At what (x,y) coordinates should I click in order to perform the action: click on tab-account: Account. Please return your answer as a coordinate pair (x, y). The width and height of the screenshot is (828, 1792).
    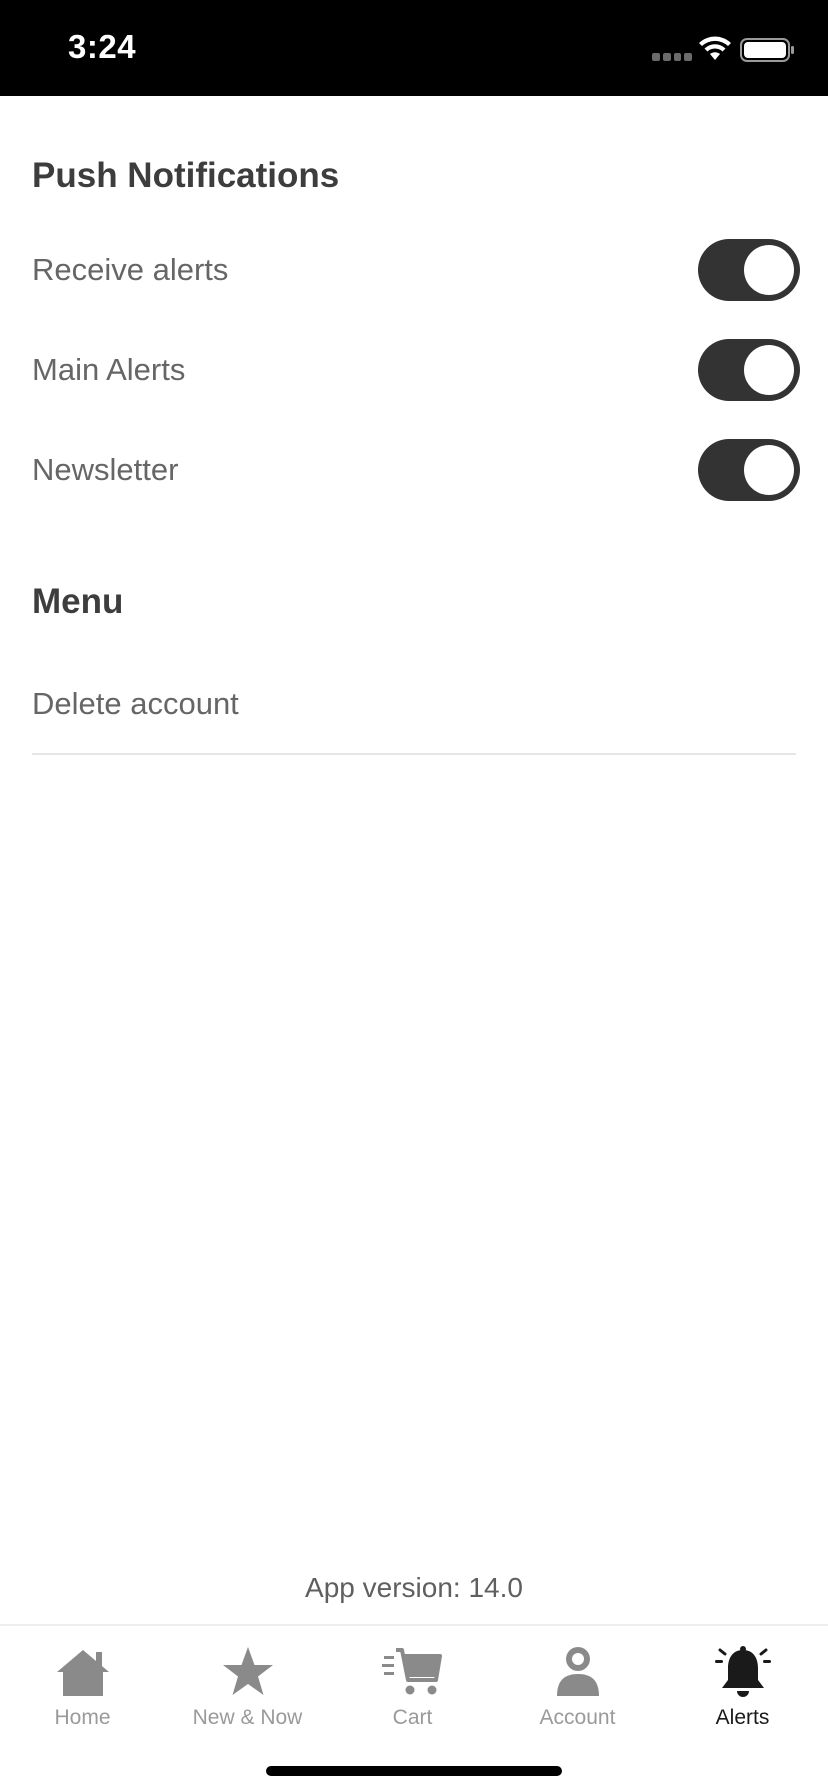
    Looking at the image, I should click on (577, 1691).